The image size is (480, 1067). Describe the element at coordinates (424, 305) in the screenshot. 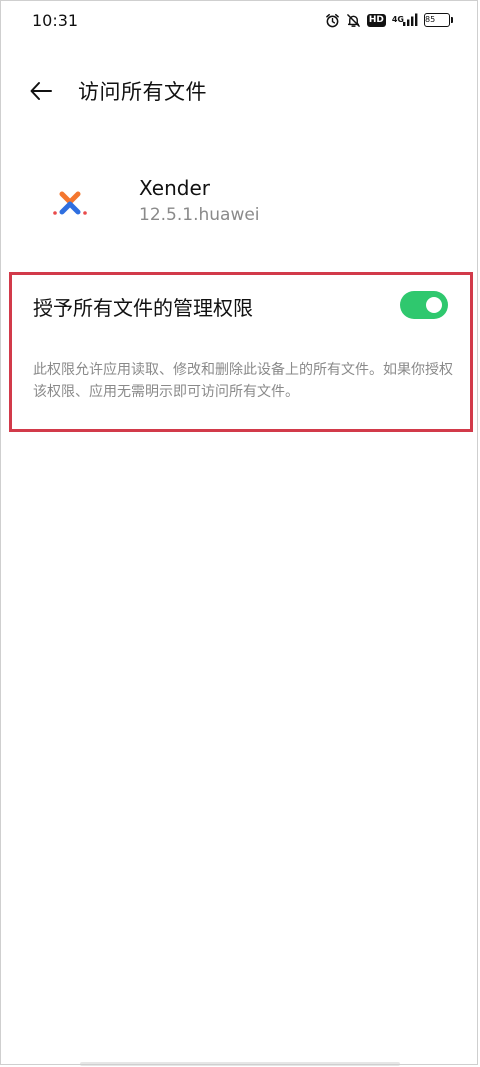

I see `permission-toggle` at that location.